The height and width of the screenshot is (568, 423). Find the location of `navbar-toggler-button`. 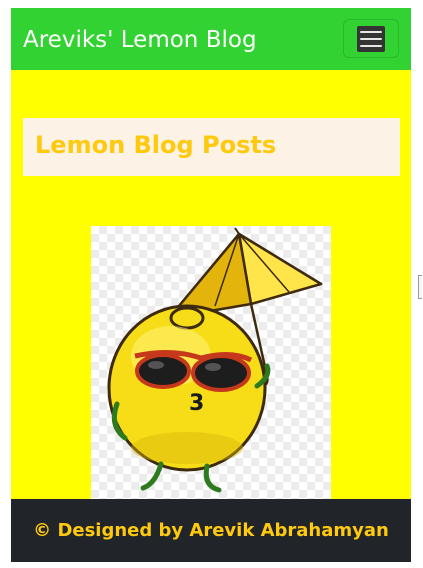

navbar-toggler-button is located at coordinates (371, 38).